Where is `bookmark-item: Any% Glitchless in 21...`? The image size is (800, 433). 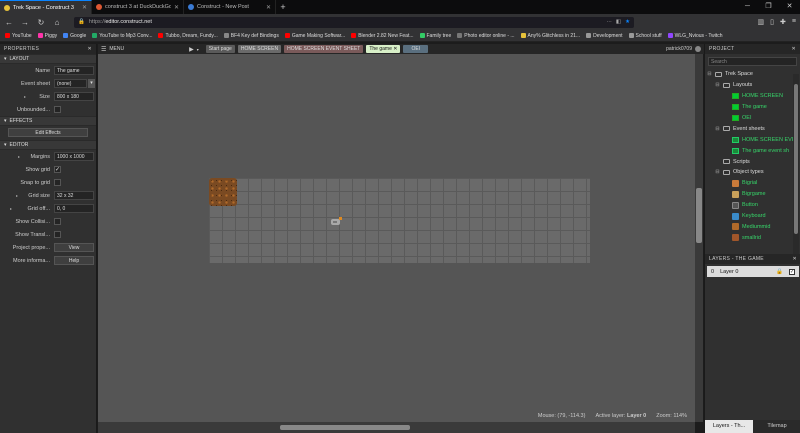
bookmark-item: Any% Glitchless in 21... is located at coordinates (551, 36).